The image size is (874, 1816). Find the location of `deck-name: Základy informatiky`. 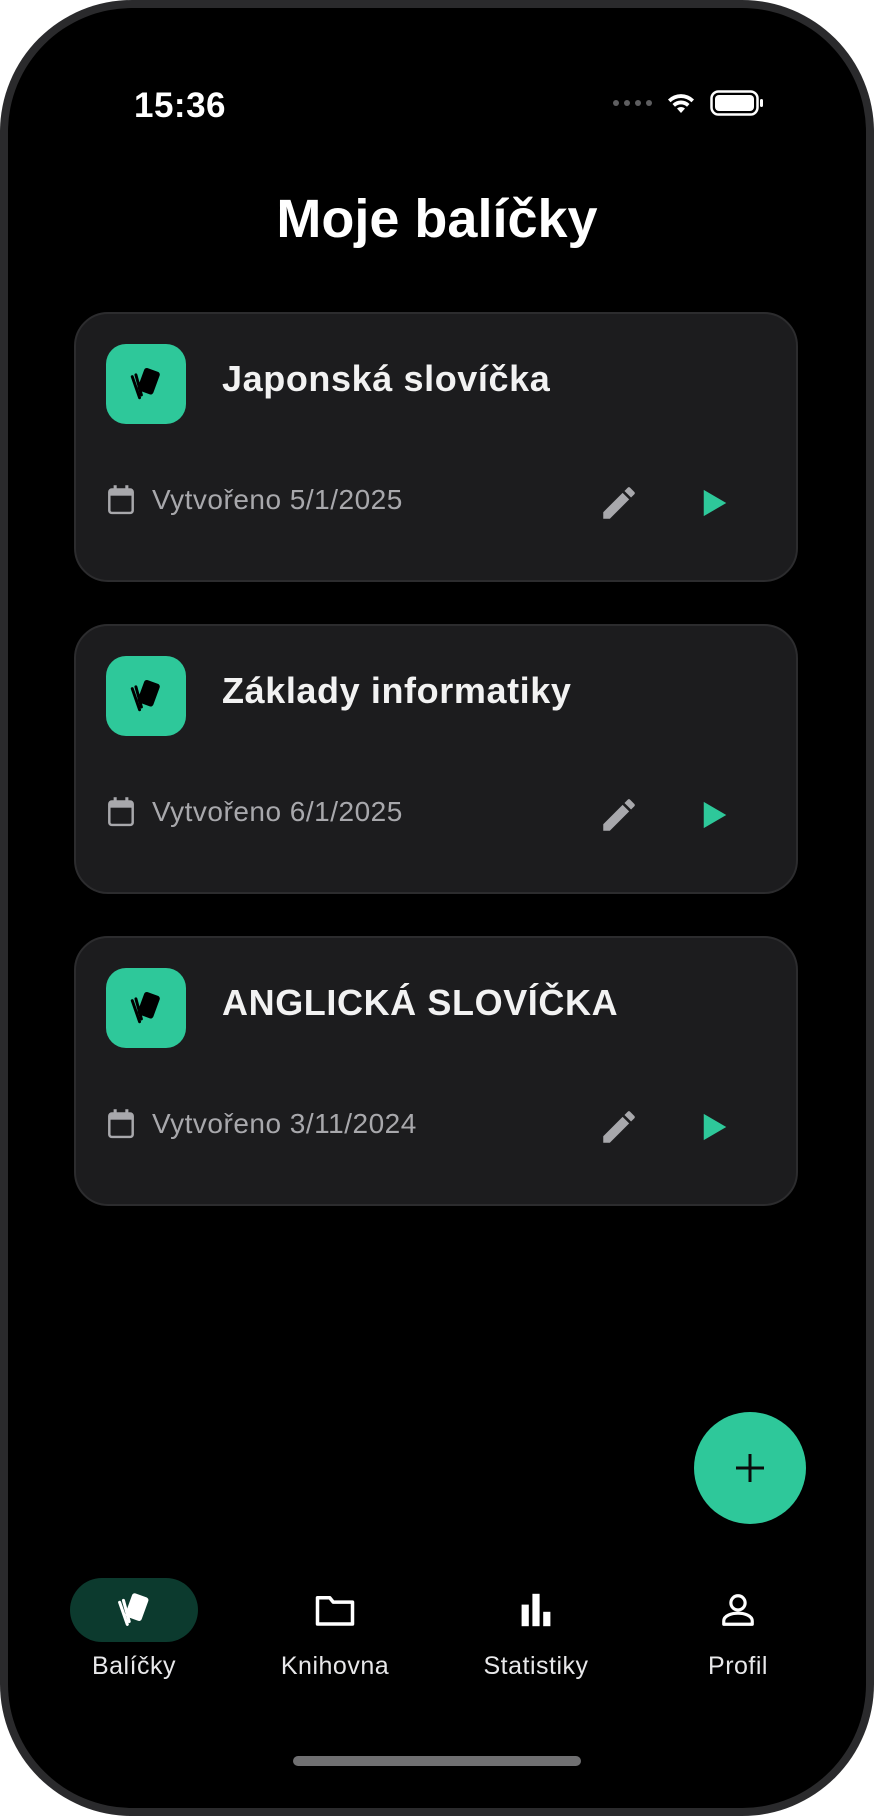

deck-name: Základy informatiky is located at coordinates (397, 690).